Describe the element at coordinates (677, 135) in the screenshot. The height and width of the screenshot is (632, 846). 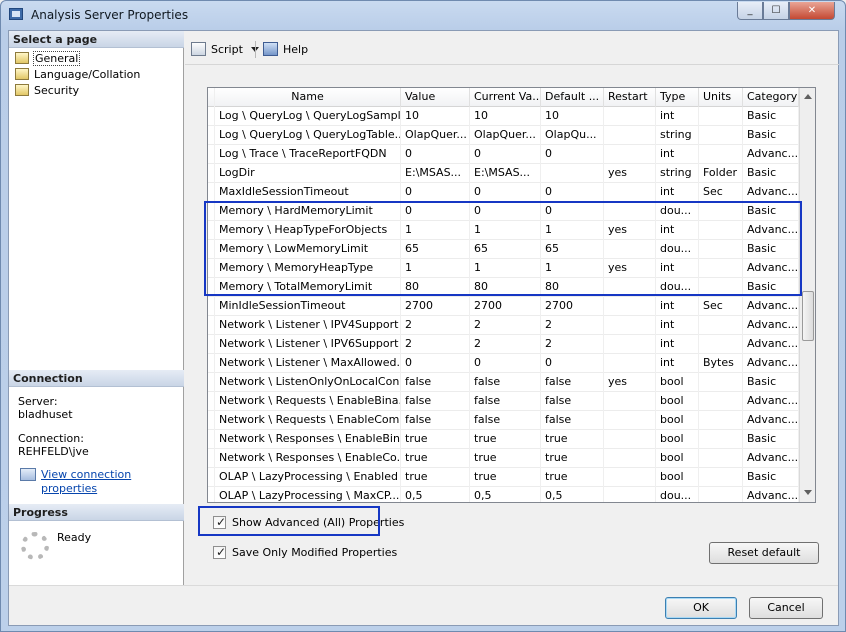
I see `cell-type: string` at that location.